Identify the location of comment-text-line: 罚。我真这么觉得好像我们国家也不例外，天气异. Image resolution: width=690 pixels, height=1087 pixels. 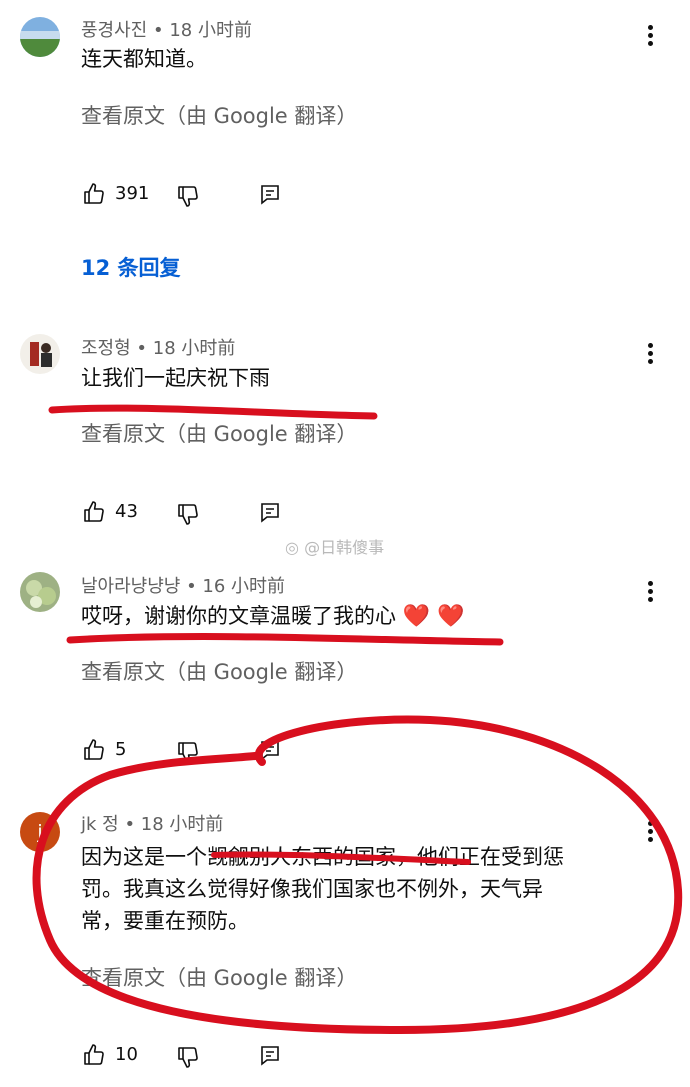
(312, 889).